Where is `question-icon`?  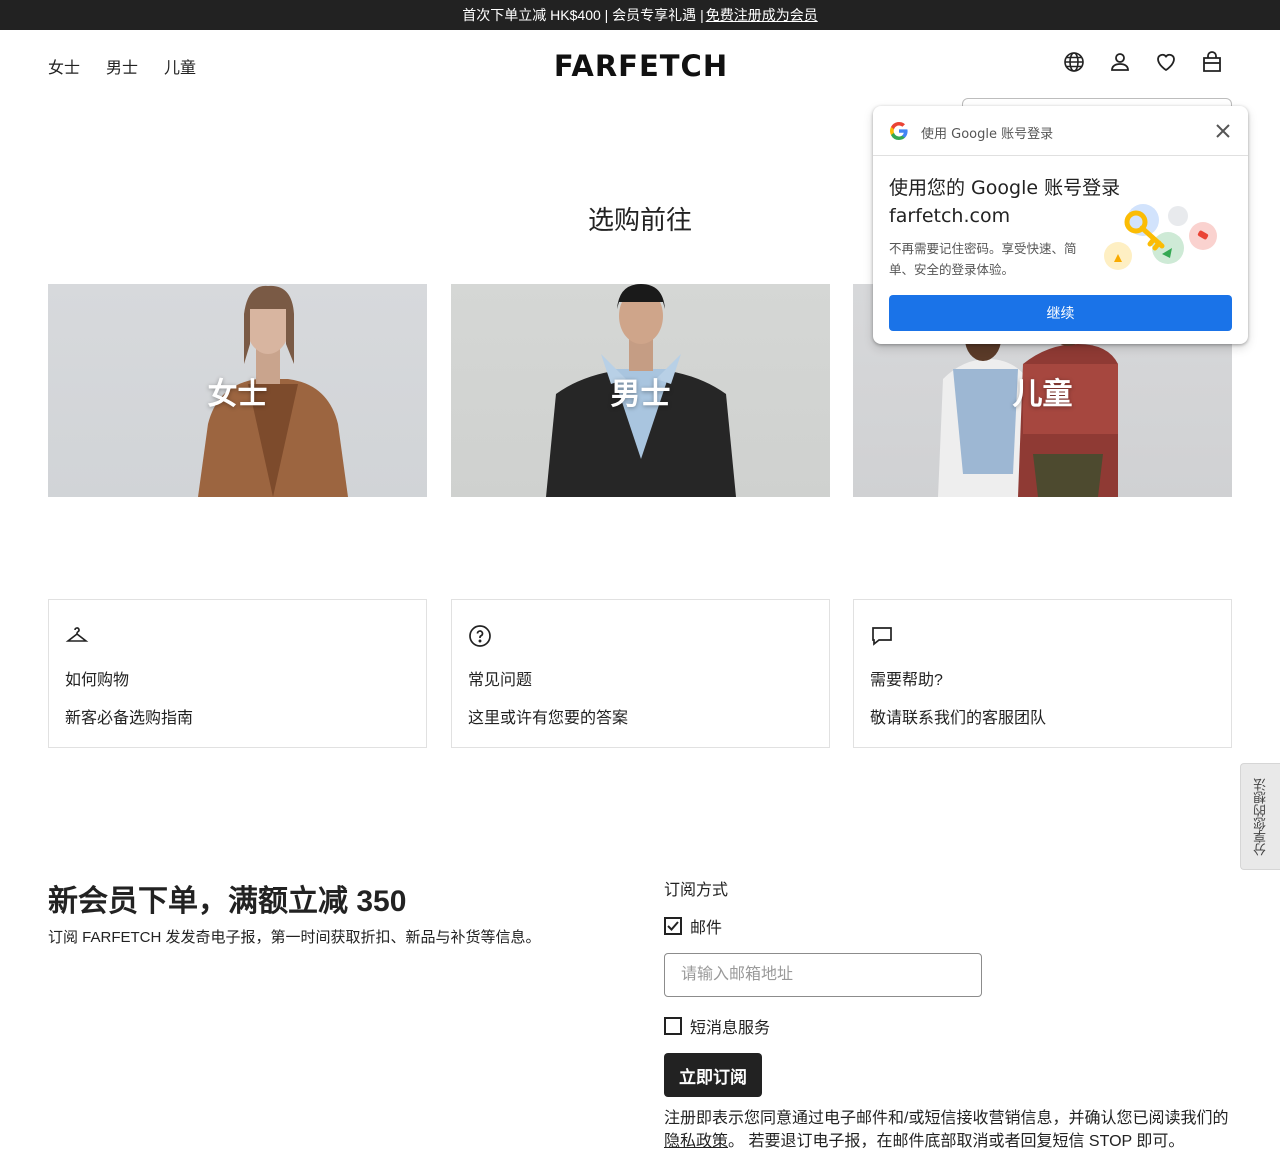 question-icon is located at coordinates (480, 636).